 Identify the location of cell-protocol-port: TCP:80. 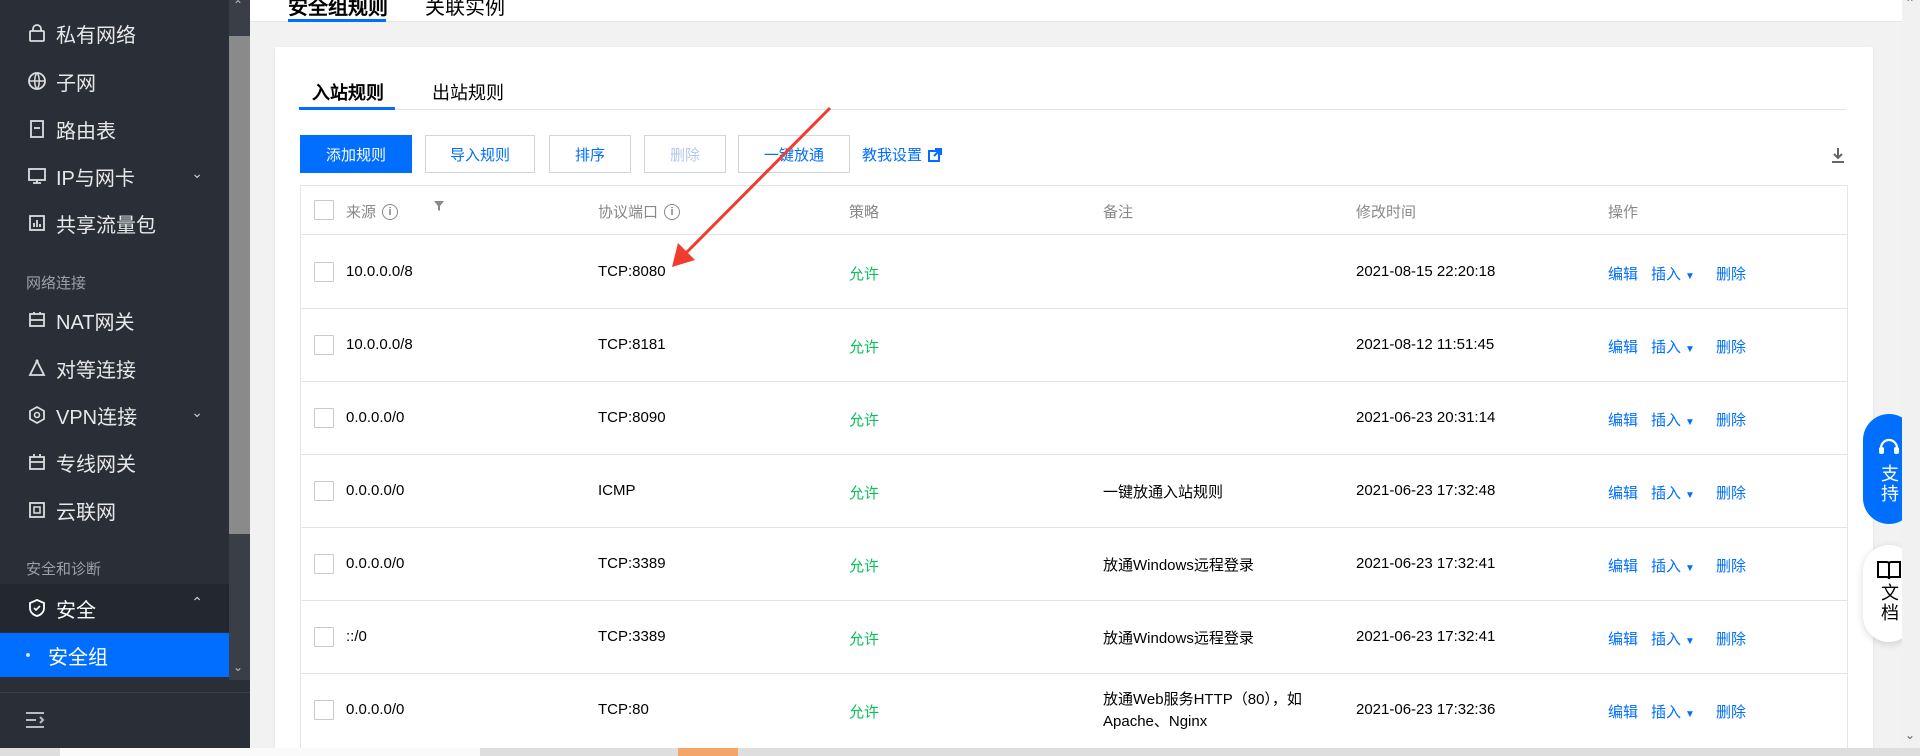
(623, 709).